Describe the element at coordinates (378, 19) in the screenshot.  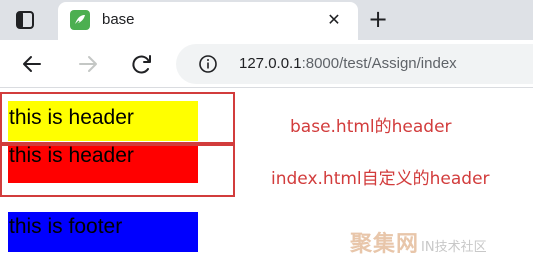
I see `plus-icon: +` at that location.